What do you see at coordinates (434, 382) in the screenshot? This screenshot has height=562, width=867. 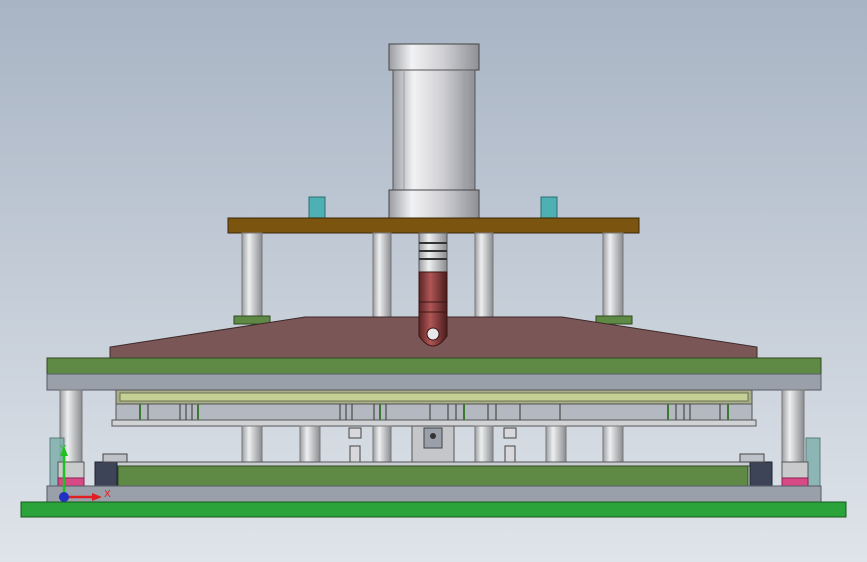 I see `upper-grey-platen` at bounding box center [434, 382].